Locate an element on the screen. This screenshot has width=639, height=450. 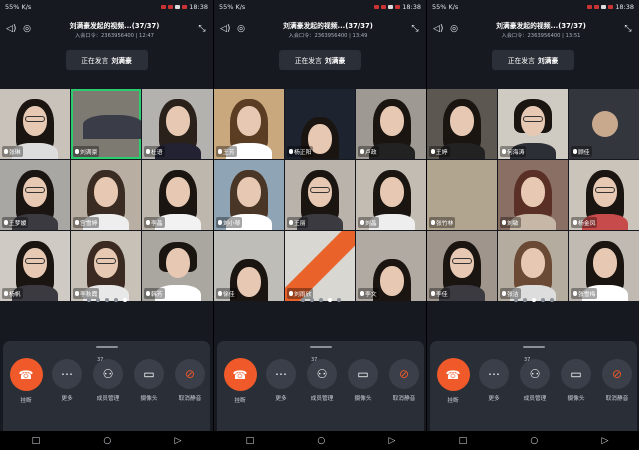
video-tile: 杜语 is located at coordinates (177, 124).